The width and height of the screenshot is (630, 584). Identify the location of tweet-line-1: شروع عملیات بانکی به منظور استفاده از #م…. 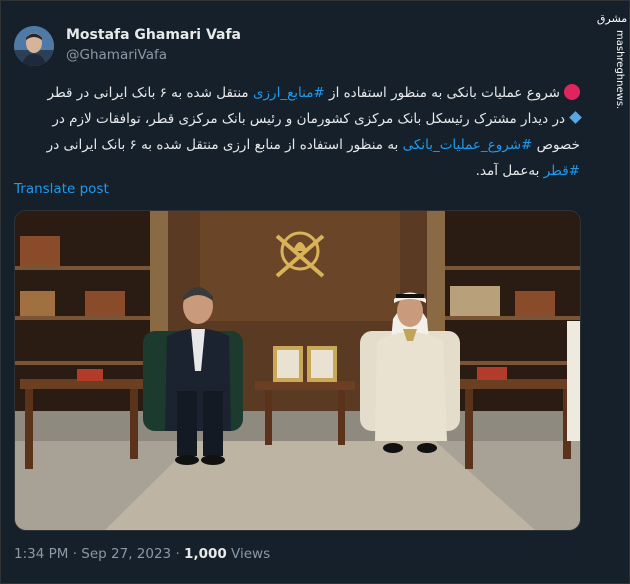
(297, 93).